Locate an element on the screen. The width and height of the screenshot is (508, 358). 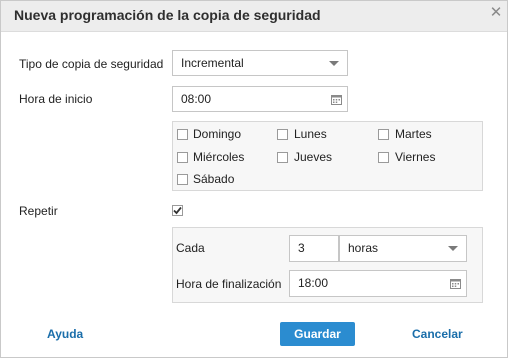
help-link: Ayuda is located at coordinates (65, 334).